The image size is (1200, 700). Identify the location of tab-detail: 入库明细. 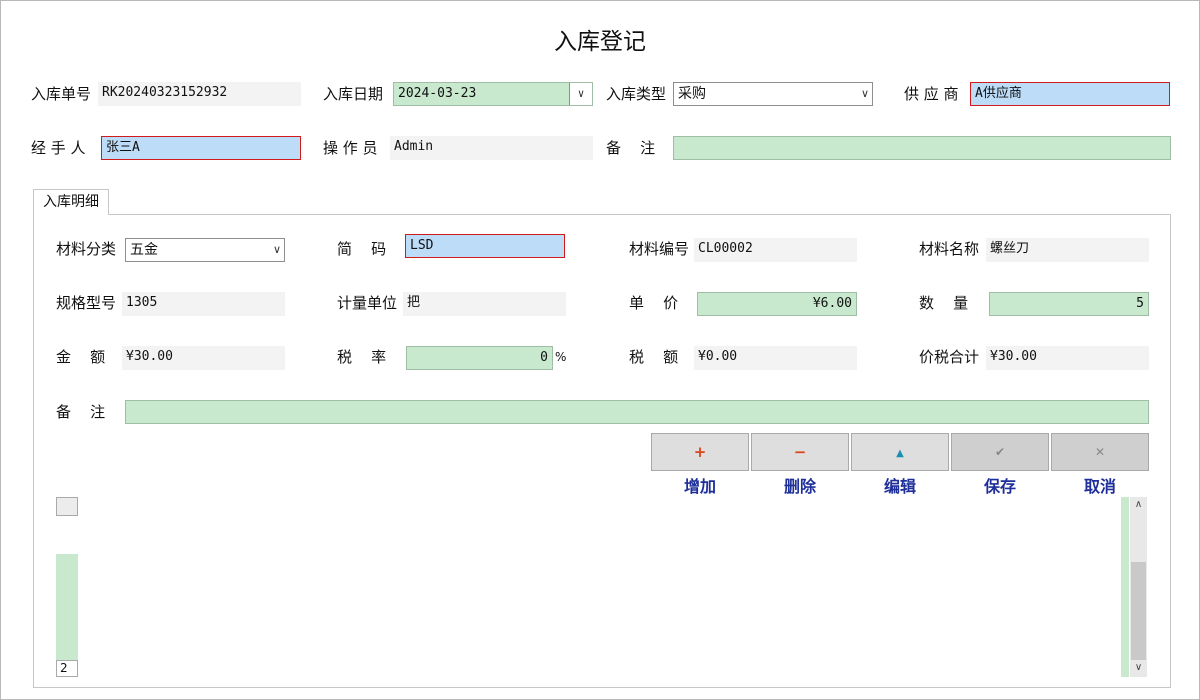
(71, 202).